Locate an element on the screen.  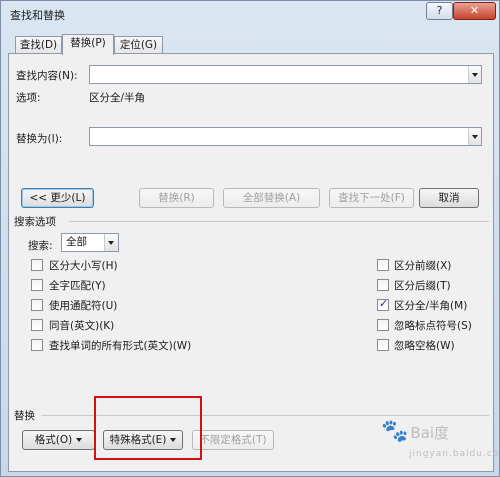
ignore-punctuation-label: 忽略标点符号(S) is located at coordinates (433, 325).